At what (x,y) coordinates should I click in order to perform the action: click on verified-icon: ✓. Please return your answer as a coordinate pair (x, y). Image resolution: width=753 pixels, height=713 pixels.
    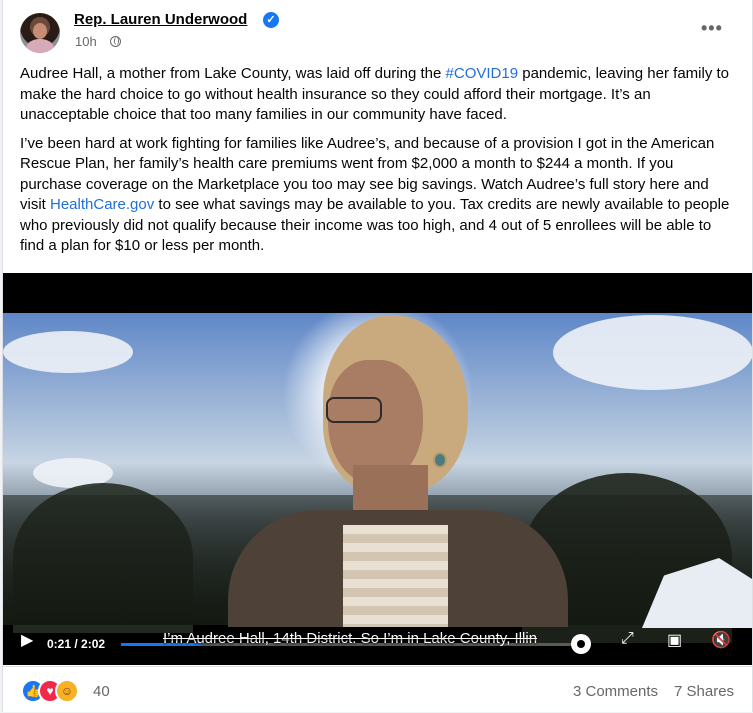
    Looking at the image, I should click on (271, 20).